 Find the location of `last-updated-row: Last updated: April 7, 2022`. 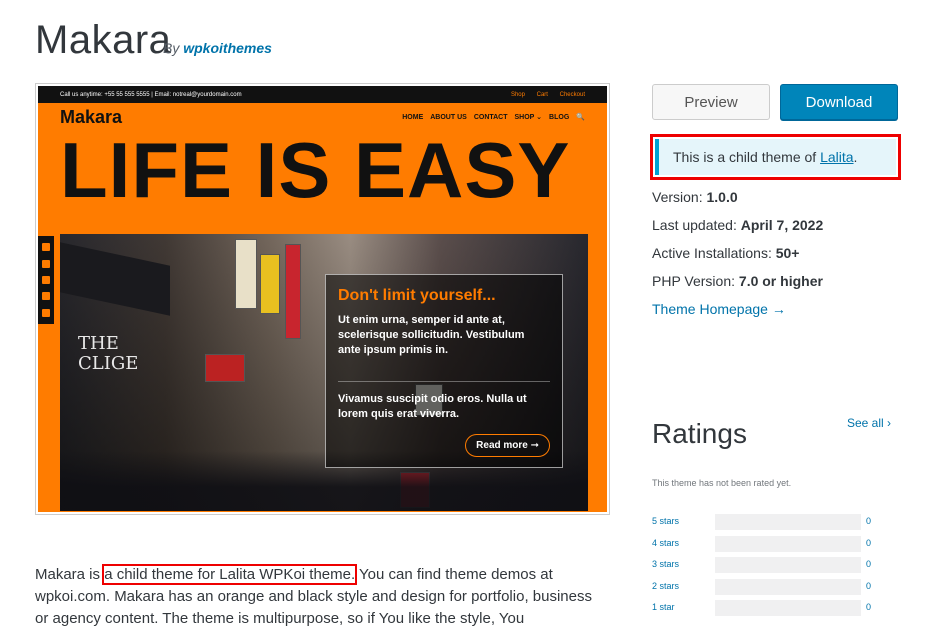

last-updated-row: Last updated: April 7, 2022 is located at coordinates (737, 225).